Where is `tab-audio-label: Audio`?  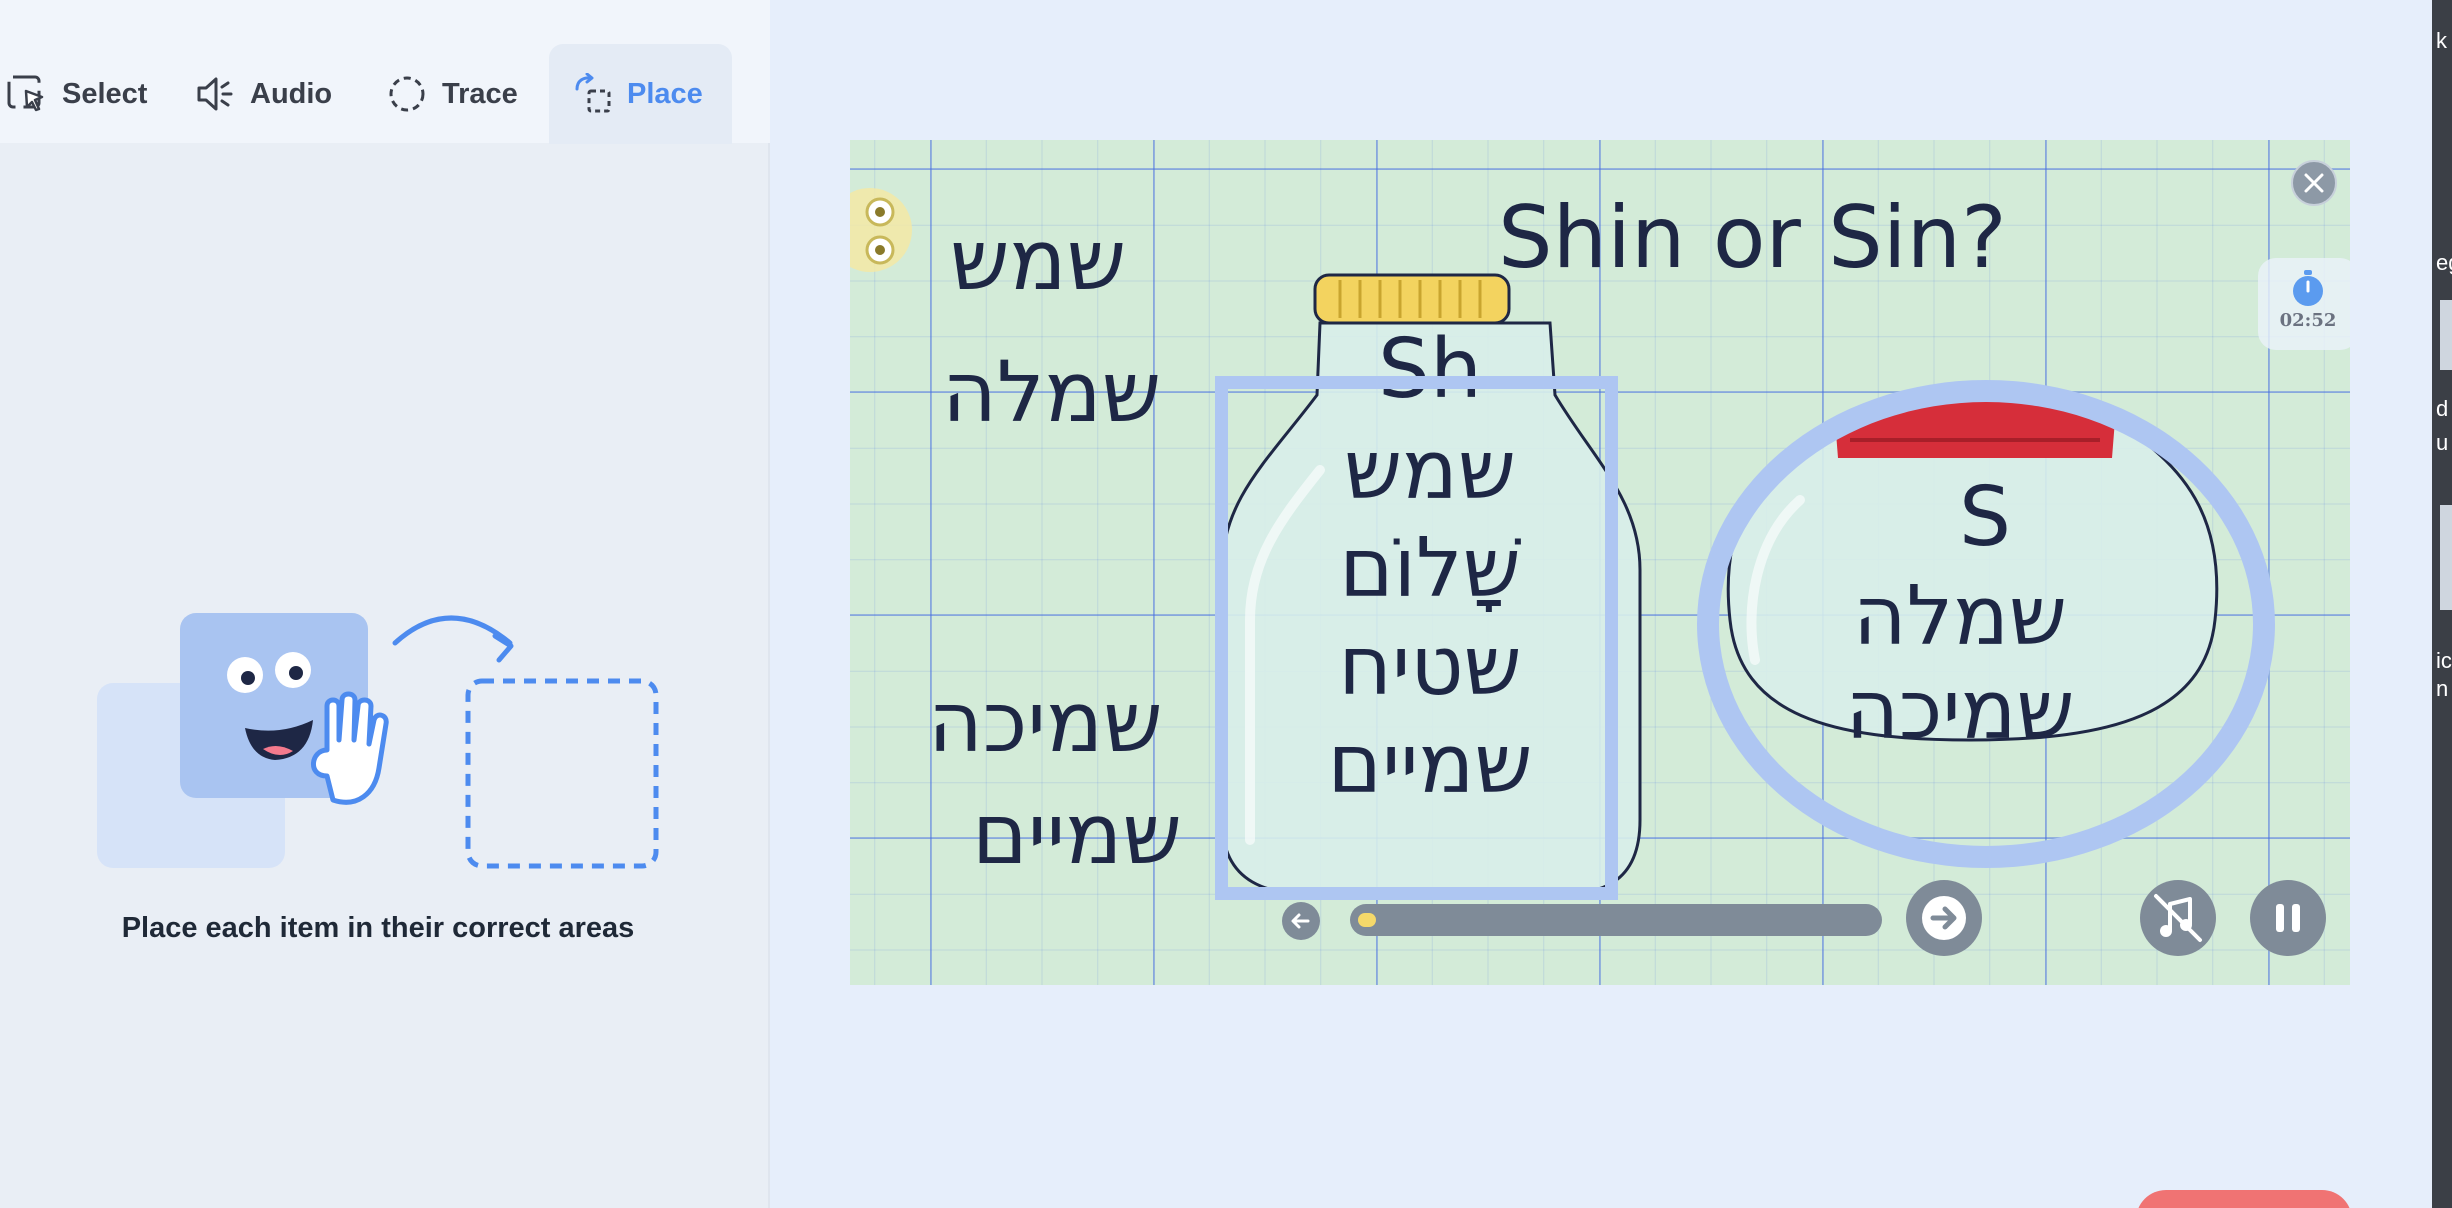 tab-audio-label: Audio is located at coordinates (291, 93).